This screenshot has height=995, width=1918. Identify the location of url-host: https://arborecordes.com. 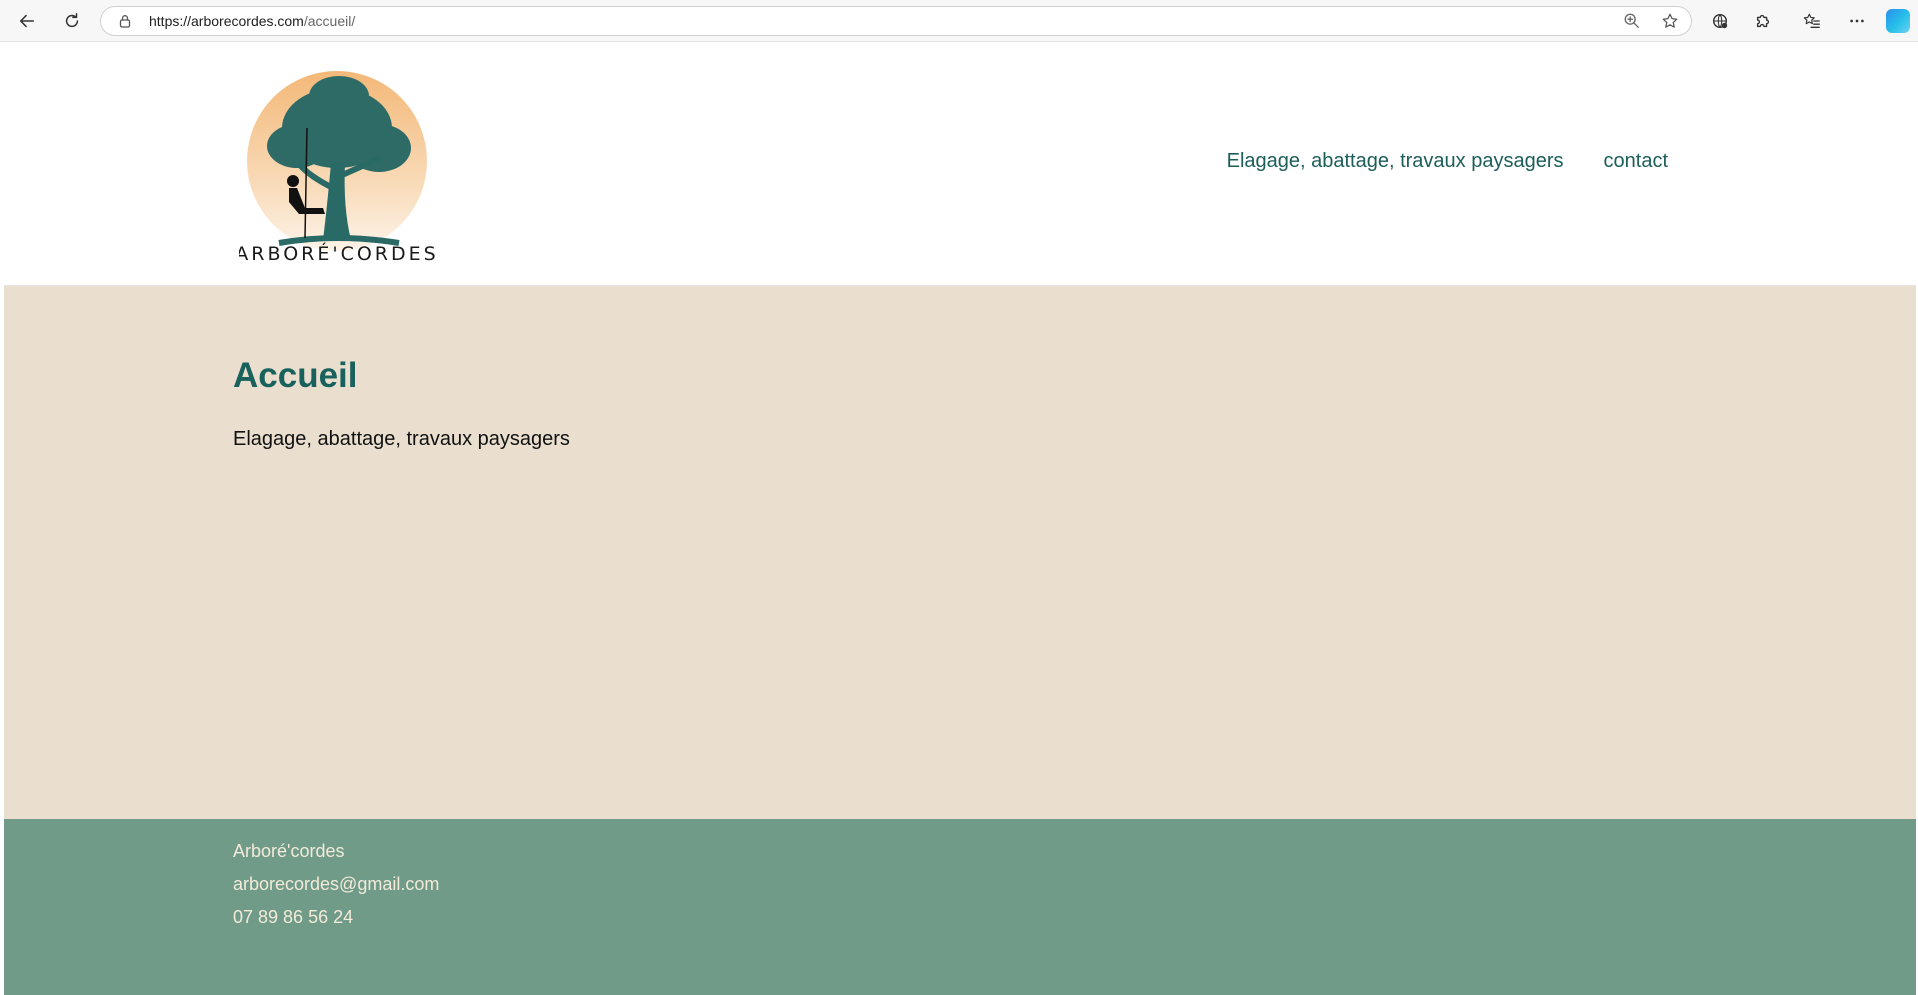
(226, 21).